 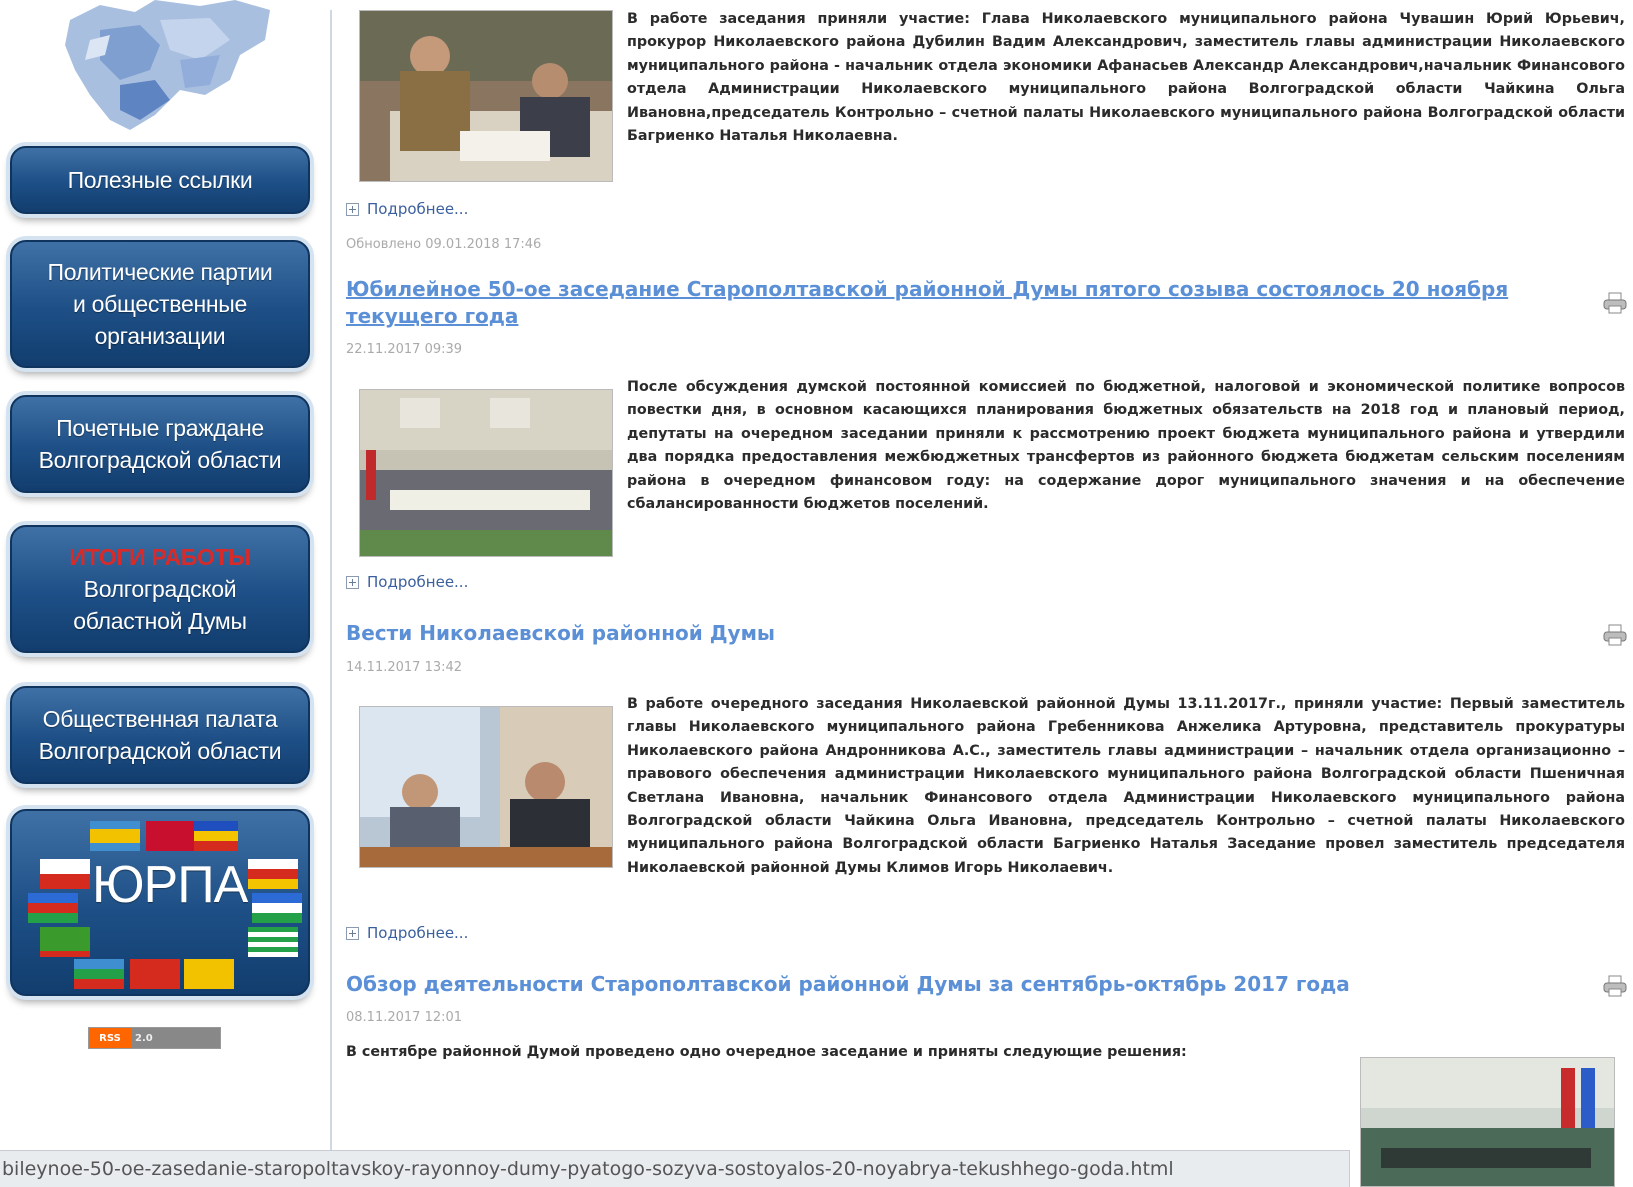 I want to click on flag-abkhazia-icon, so click(x=273, y=942).